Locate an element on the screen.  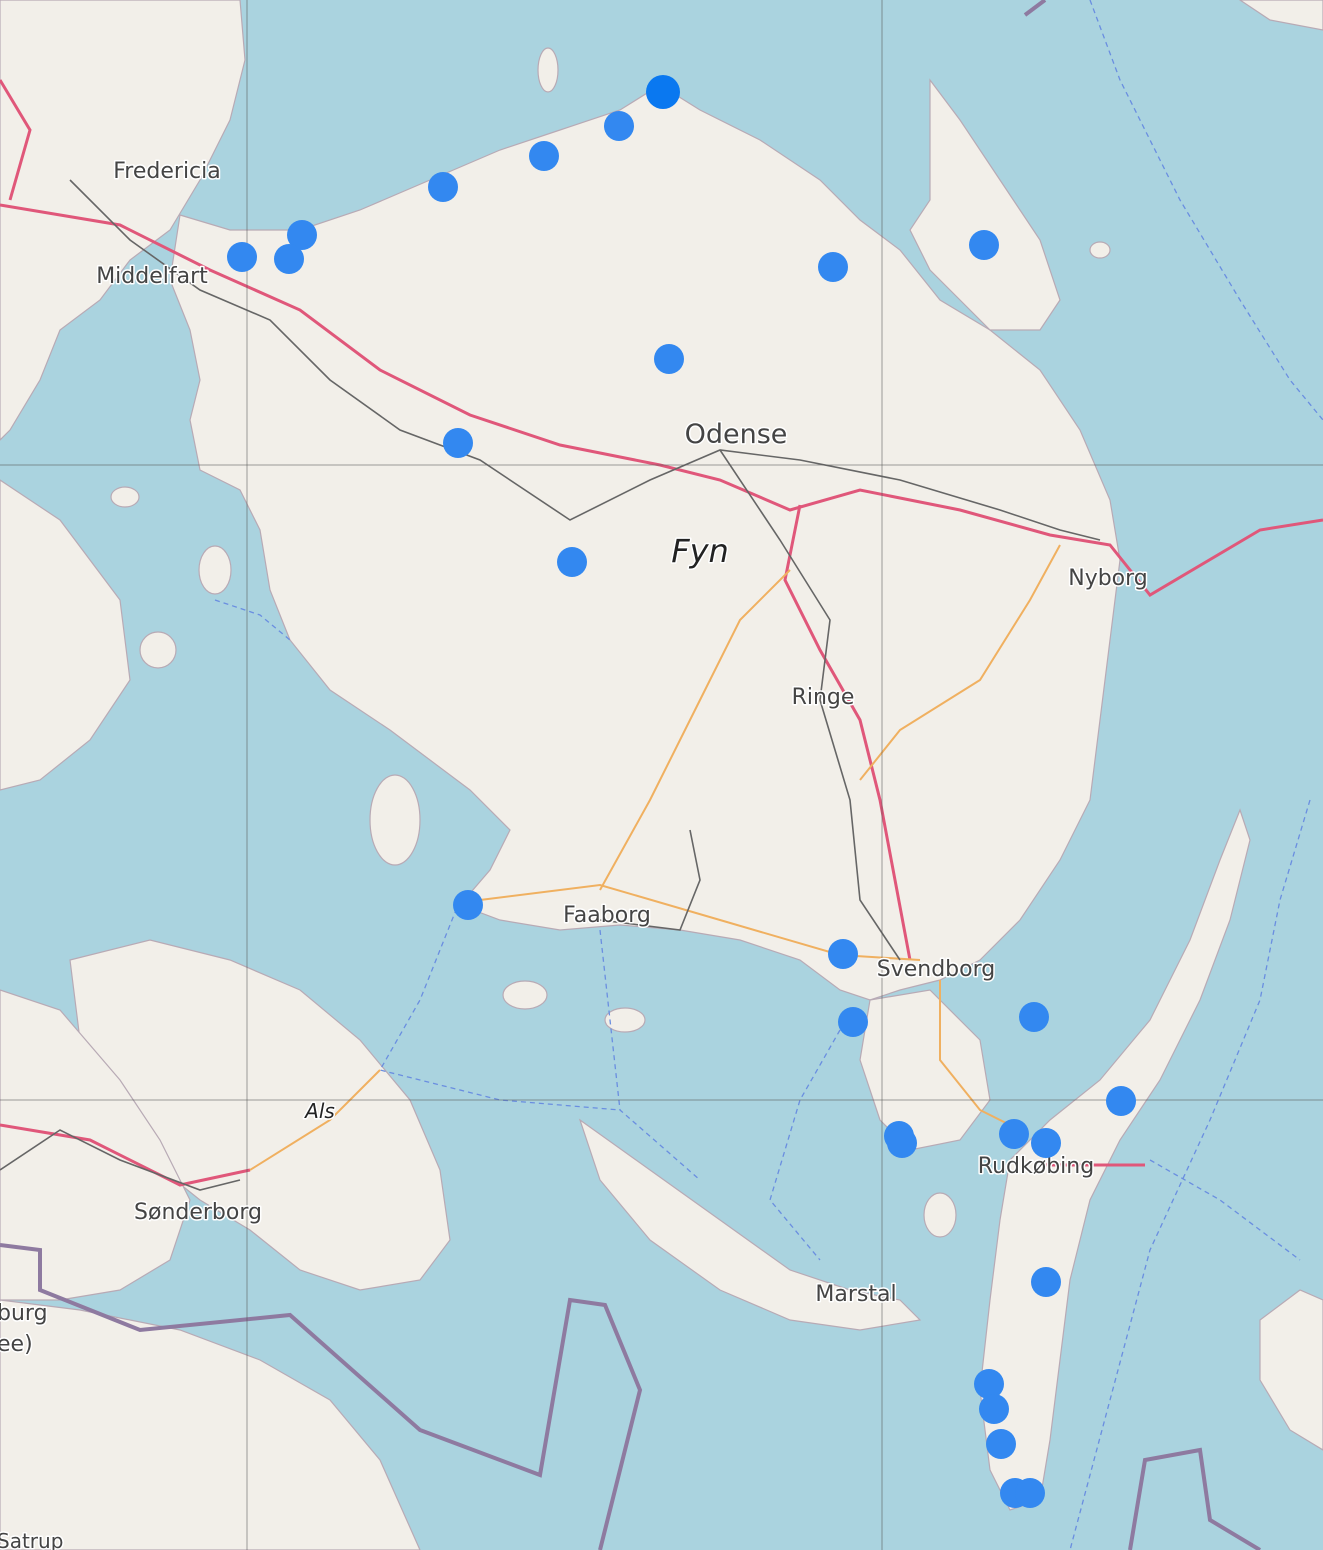
label-marstal: Marstal is located at coordinates (855, 1294).